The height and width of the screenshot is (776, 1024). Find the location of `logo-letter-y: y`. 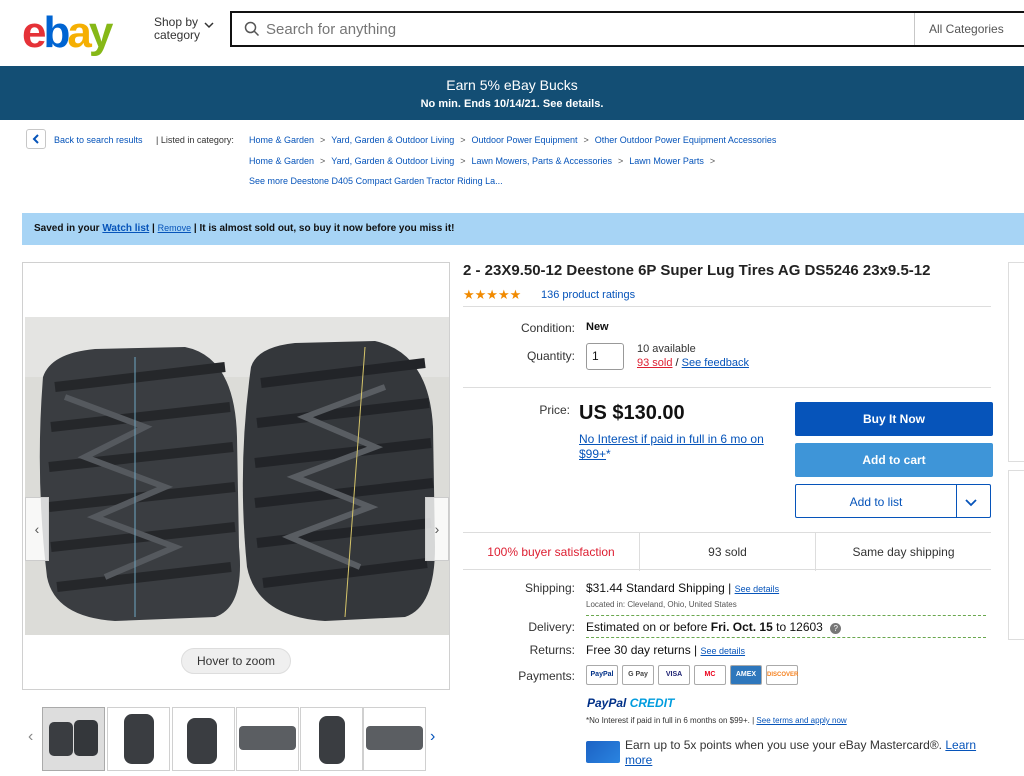

logo-letter-y: y is located at coordinates (101, 32).